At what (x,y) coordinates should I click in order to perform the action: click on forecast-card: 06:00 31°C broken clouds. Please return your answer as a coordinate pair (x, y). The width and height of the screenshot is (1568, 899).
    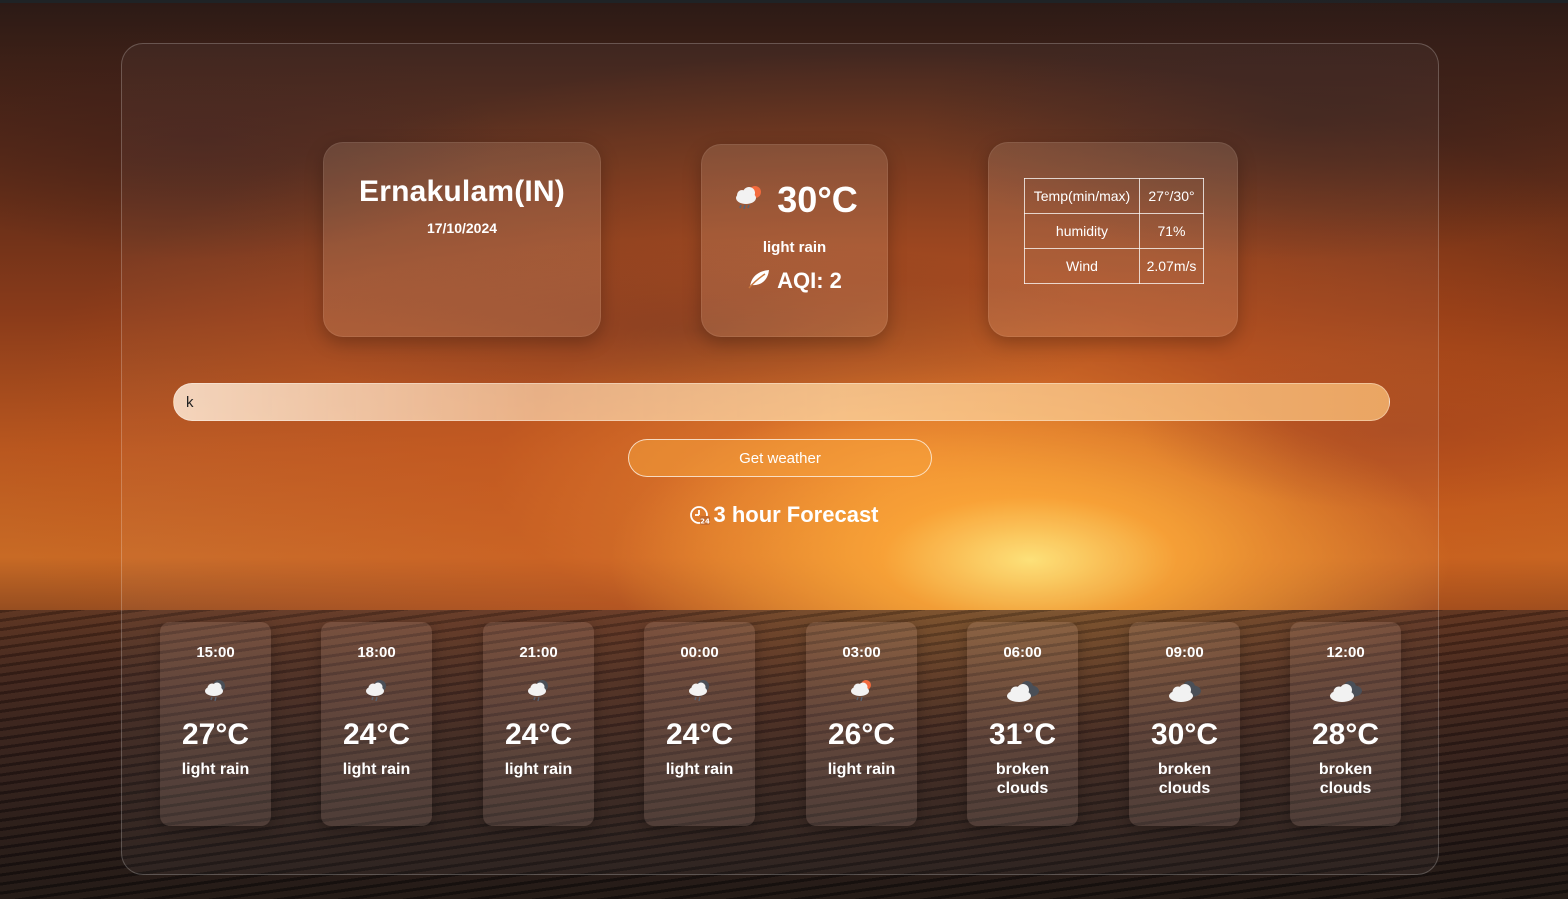
    Looking at the image, I should click on (1022, 724).